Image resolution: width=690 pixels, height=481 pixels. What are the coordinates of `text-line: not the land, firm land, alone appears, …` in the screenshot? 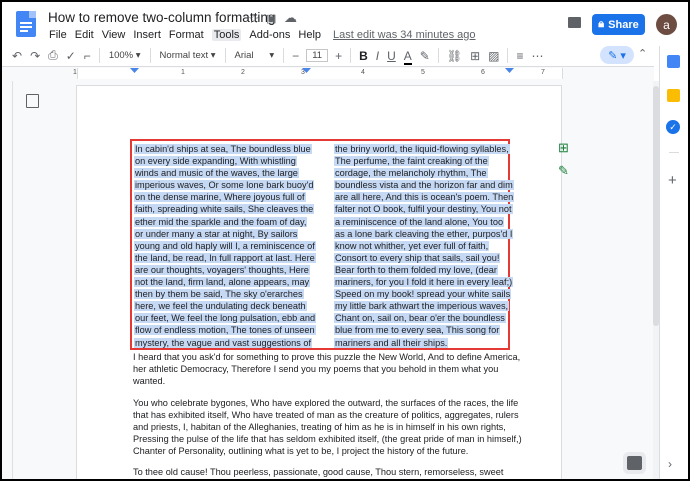 It's located at (222, 282).